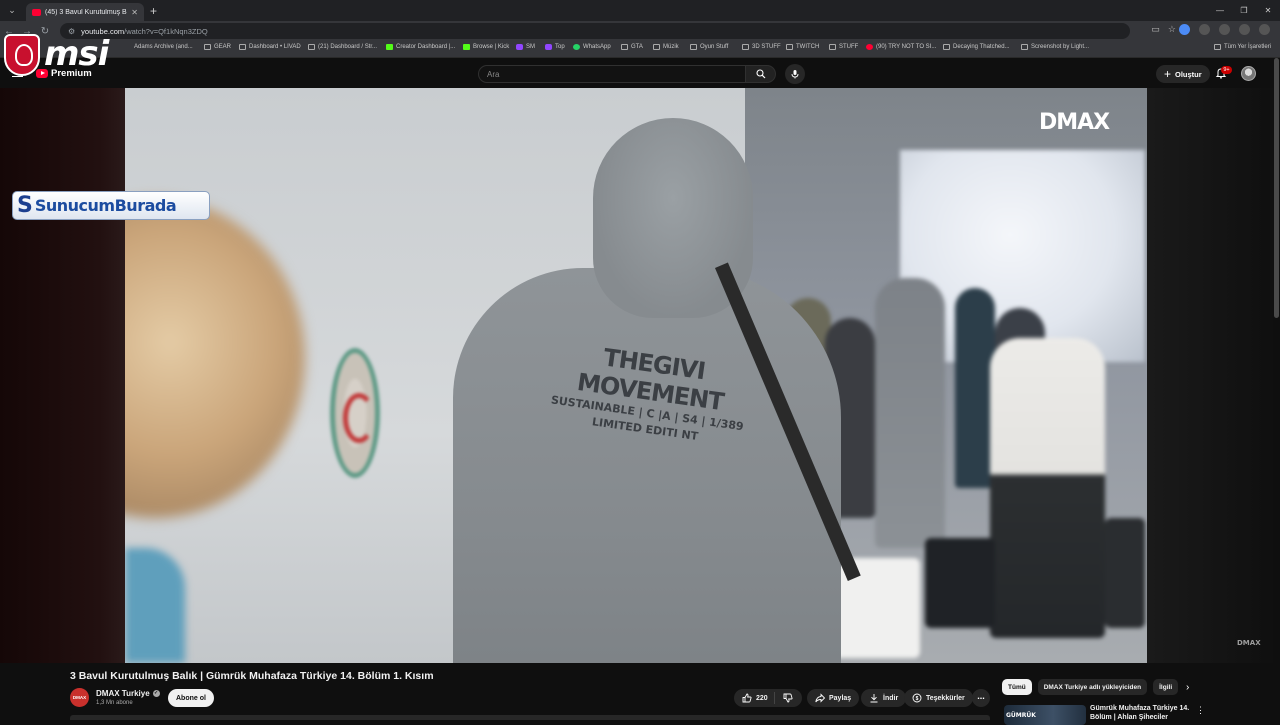  Describe the element at coordinates (754, 698) in the screenshot. I see `like-button: 220` at that location.